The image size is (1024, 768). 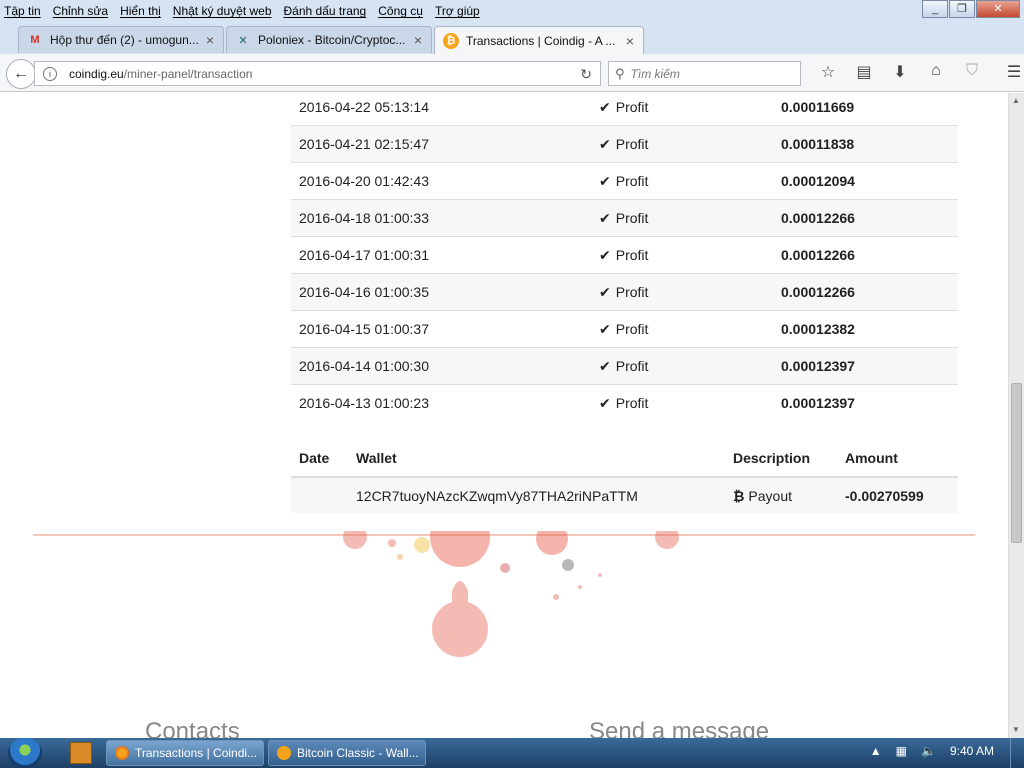 I want to click on search-placeholder: Tìm kiếm, so click(x=655, y=73).